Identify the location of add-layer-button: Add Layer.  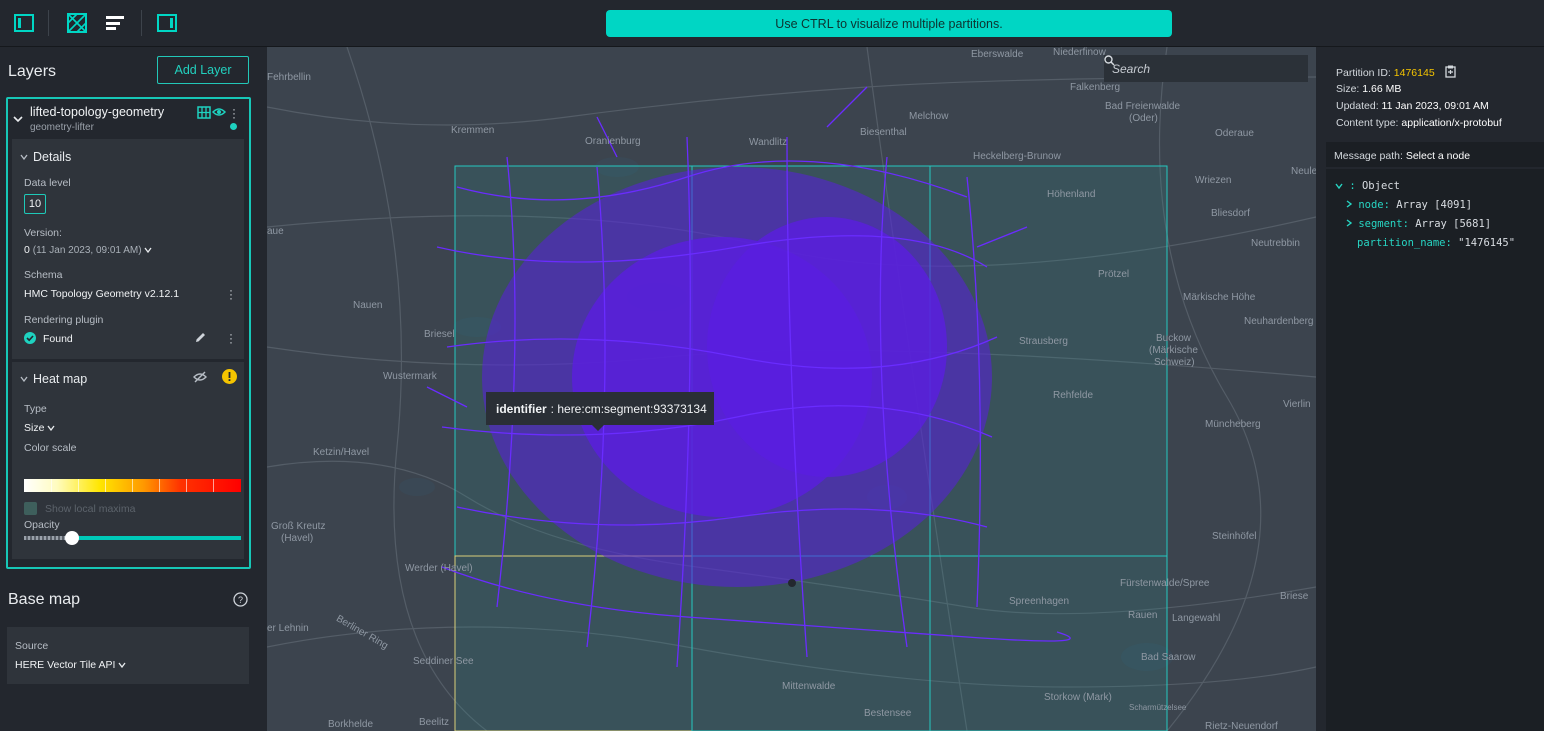
(203, 70).